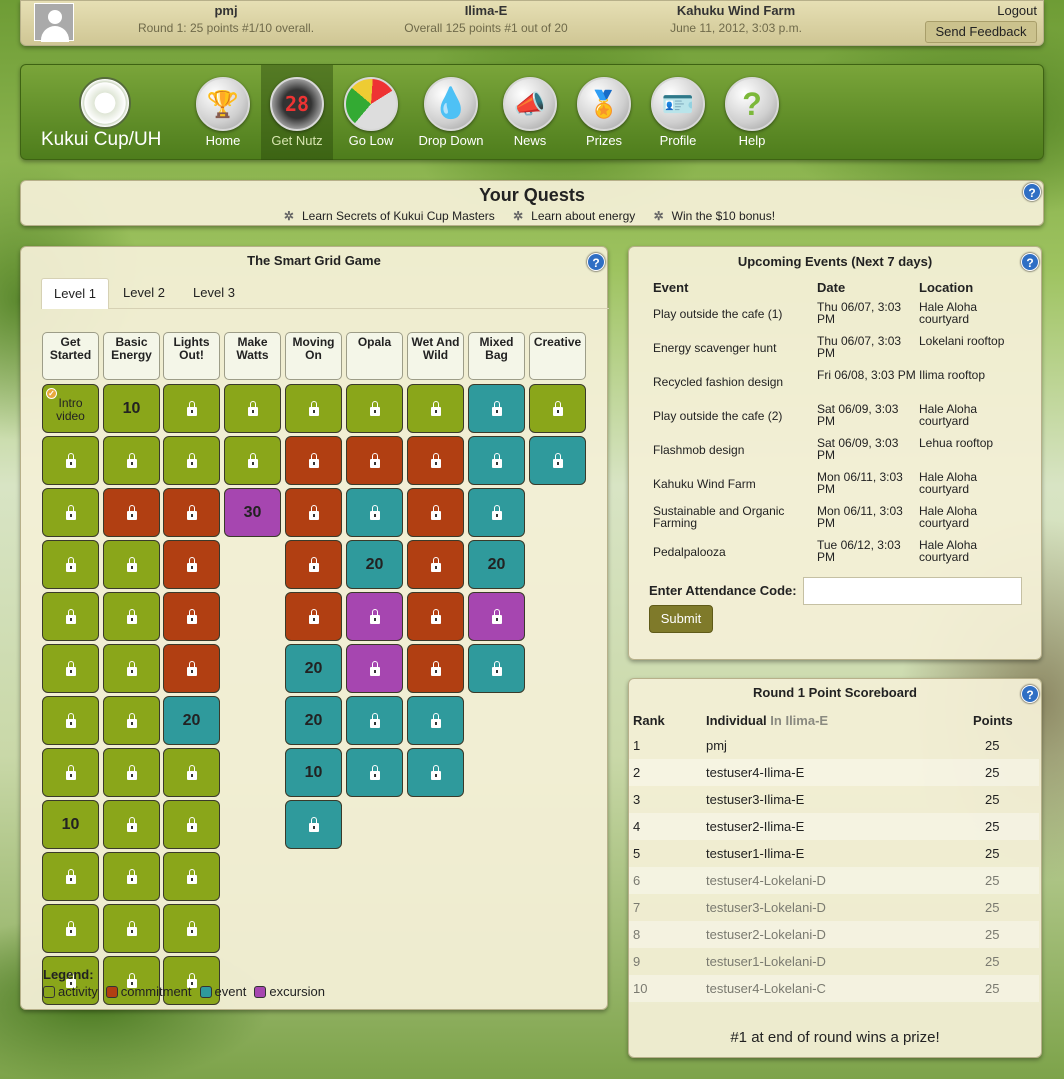 The image size is (1064, 1079). I want to click on nav-home: 🏆 Home, so click(223, 112).